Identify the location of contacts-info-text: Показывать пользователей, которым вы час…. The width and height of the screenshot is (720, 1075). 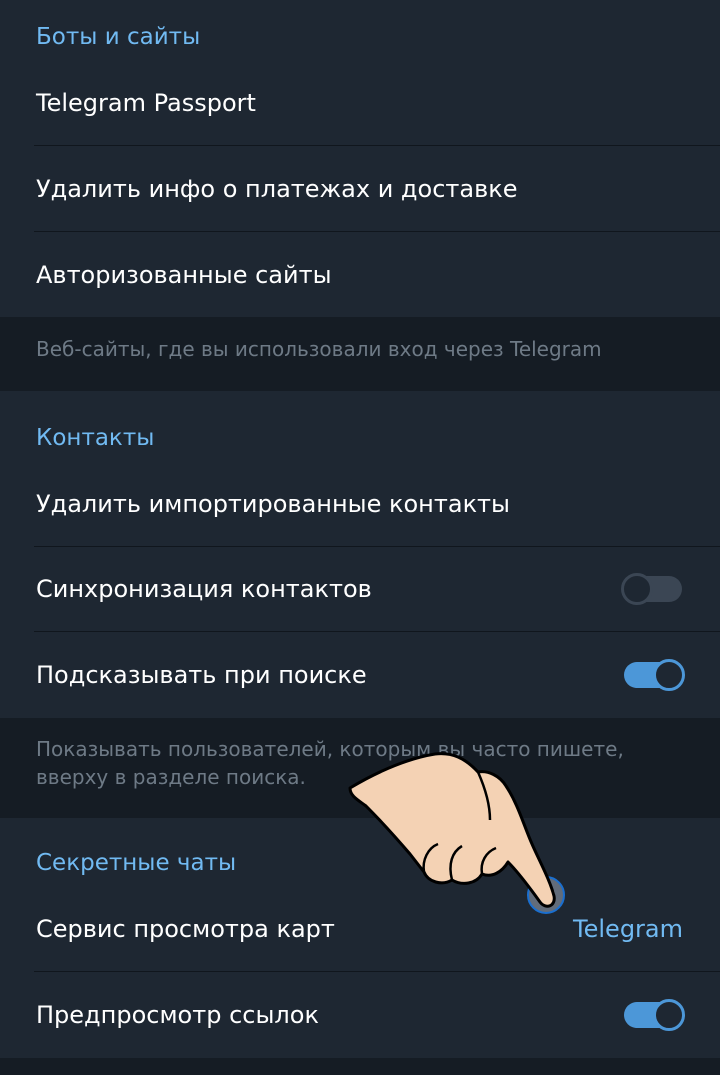
(330, 763).